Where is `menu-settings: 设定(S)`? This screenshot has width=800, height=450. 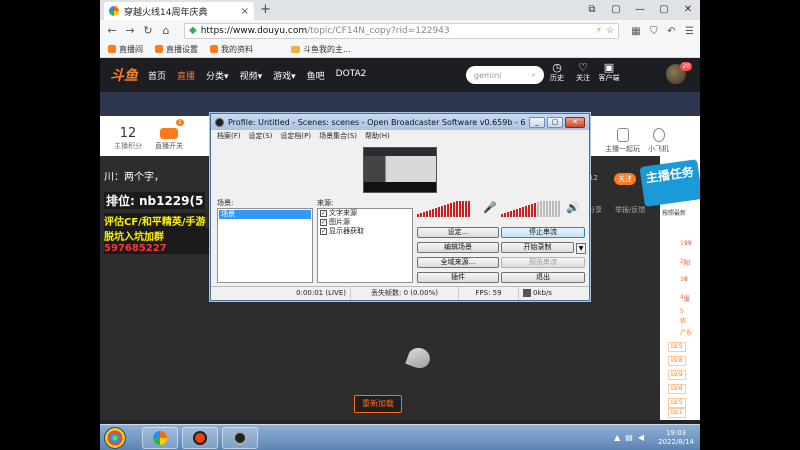
menu-settings: 设定(S) is located at coordinates (261, 136).